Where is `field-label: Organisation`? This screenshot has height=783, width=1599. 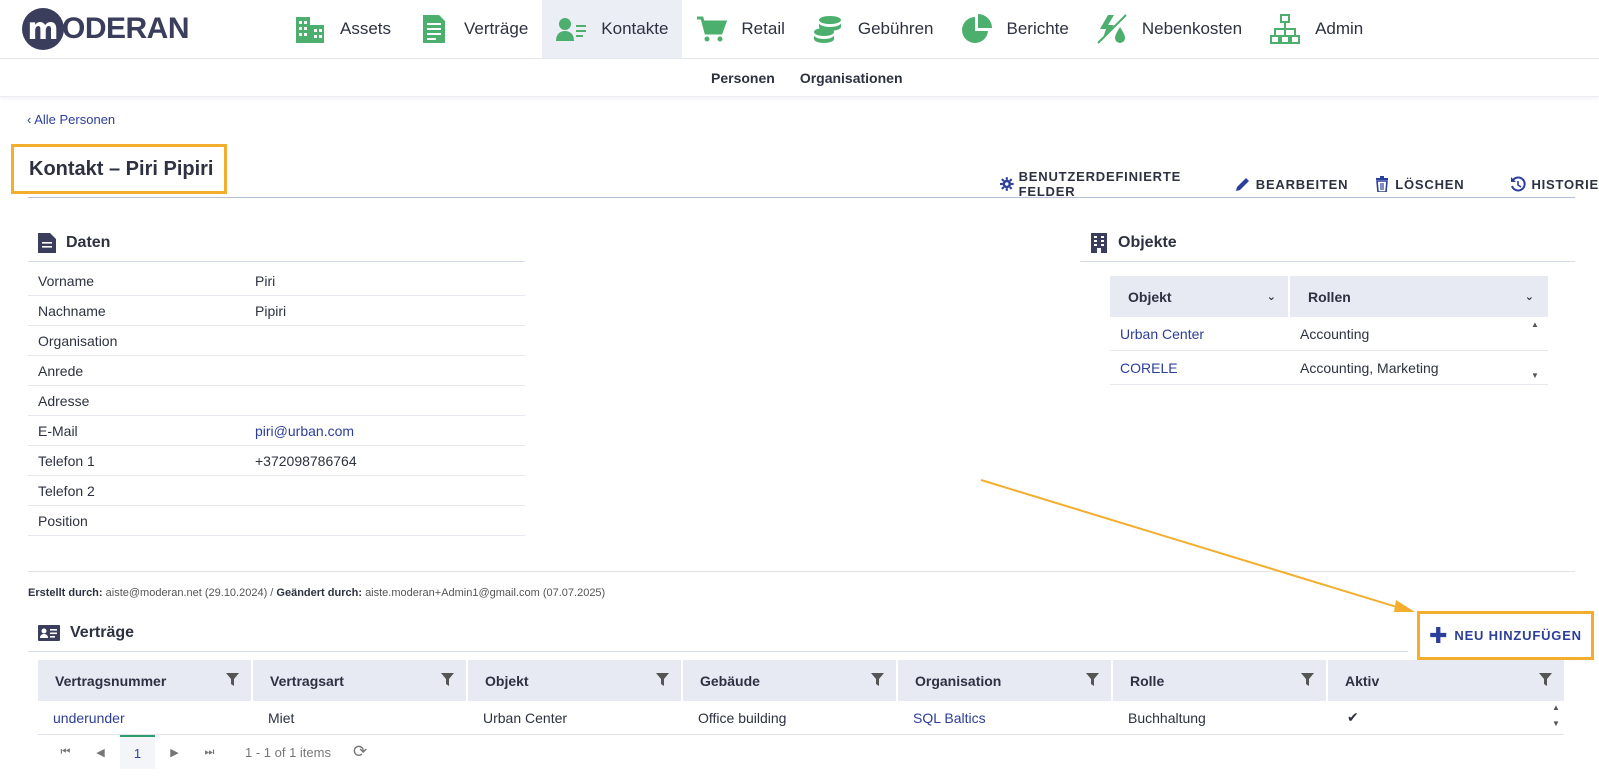 field-label: Organisation is located at coordinates (78, 340).